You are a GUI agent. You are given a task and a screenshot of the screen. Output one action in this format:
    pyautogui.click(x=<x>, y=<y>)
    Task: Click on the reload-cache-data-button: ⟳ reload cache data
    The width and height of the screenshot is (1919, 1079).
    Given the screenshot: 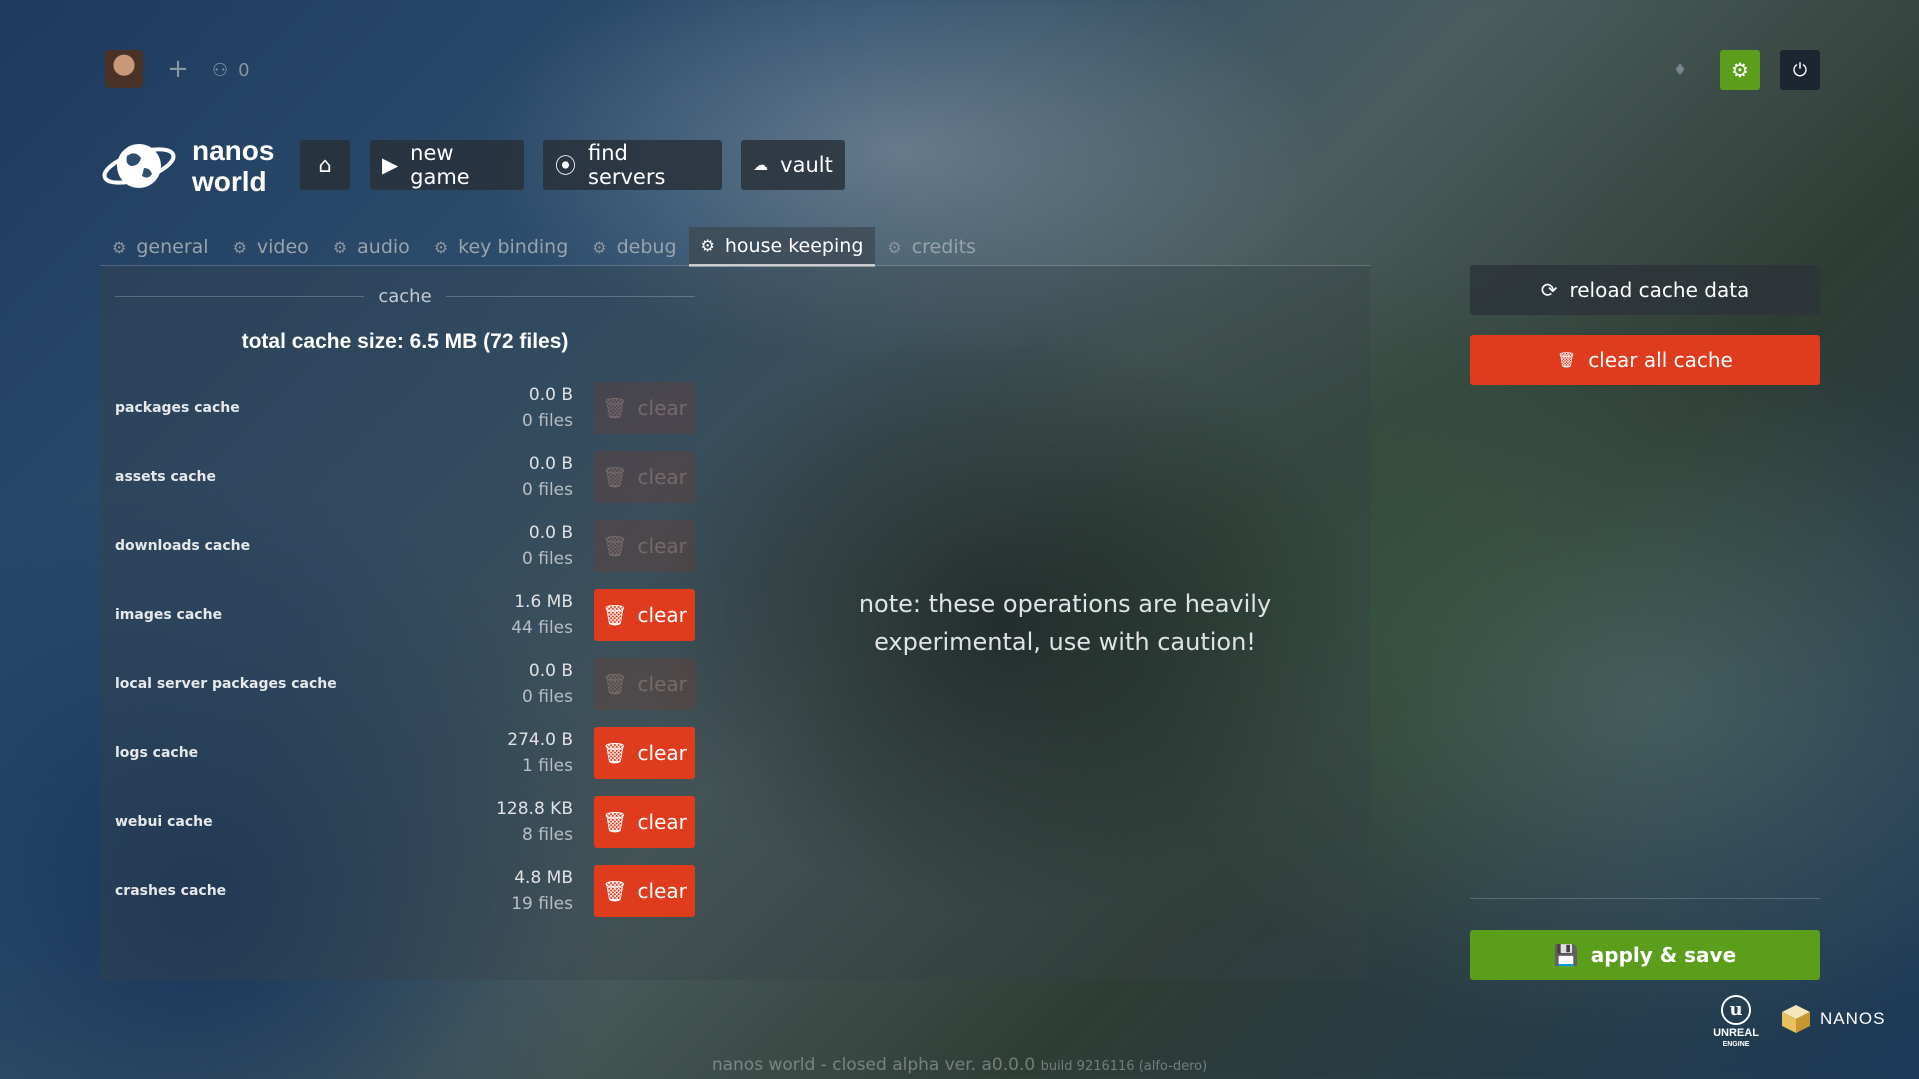 What is the action you would take?
    pyautogui.click(x=1645, y=290)
    